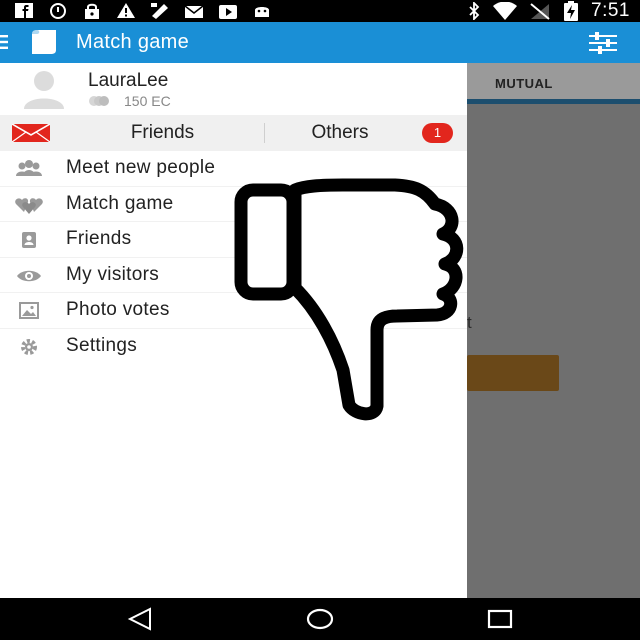 The width and height of the screenshot is (640, 640). I want to click on coins-icon, so click(99, 101).